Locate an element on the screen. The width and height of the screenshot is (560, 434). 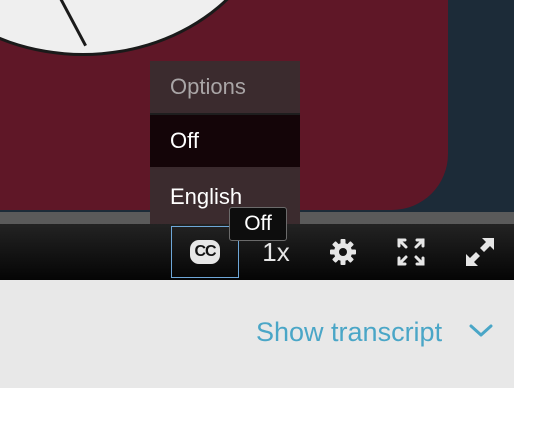
captions-menu: Options Off English is located at coordinates (225, 142).